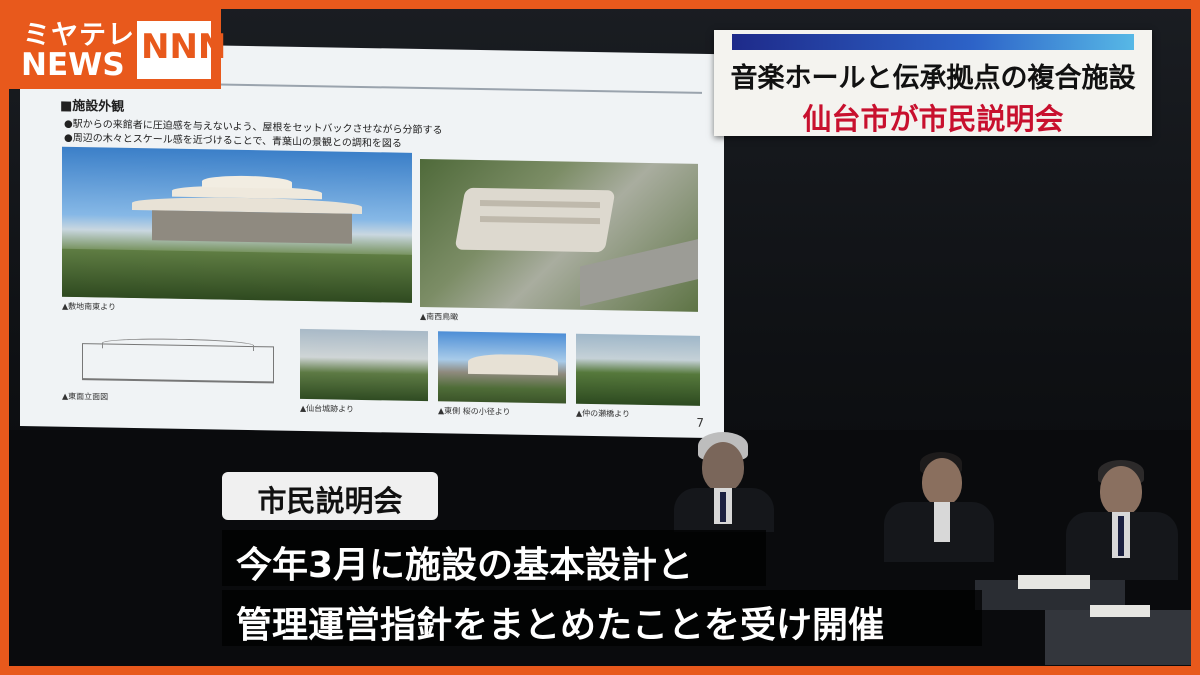 This screenshot has width=1200, height=675. Describe the element at coordinates (73, 65) in the screenshot. I see `logo-text-news: NEWS` at that location.